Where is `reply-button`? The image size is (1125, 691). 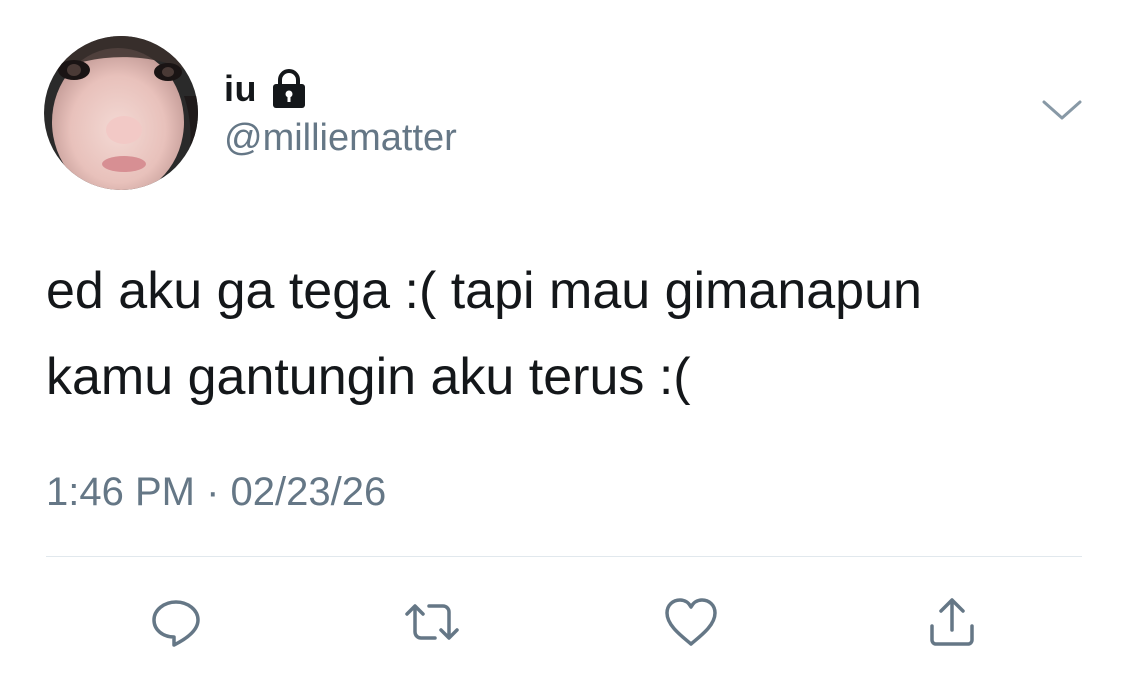
reply-button is located at coordinates (176, 624).